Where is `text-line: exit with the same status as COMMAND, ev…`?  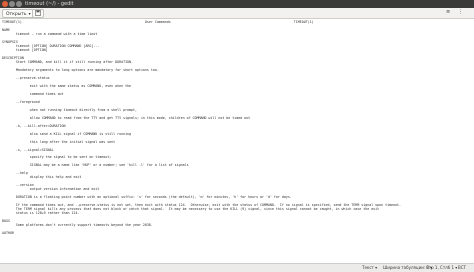
text-line: exit with the same status as COMMAND, ev… is located at coordinates (67, 85).